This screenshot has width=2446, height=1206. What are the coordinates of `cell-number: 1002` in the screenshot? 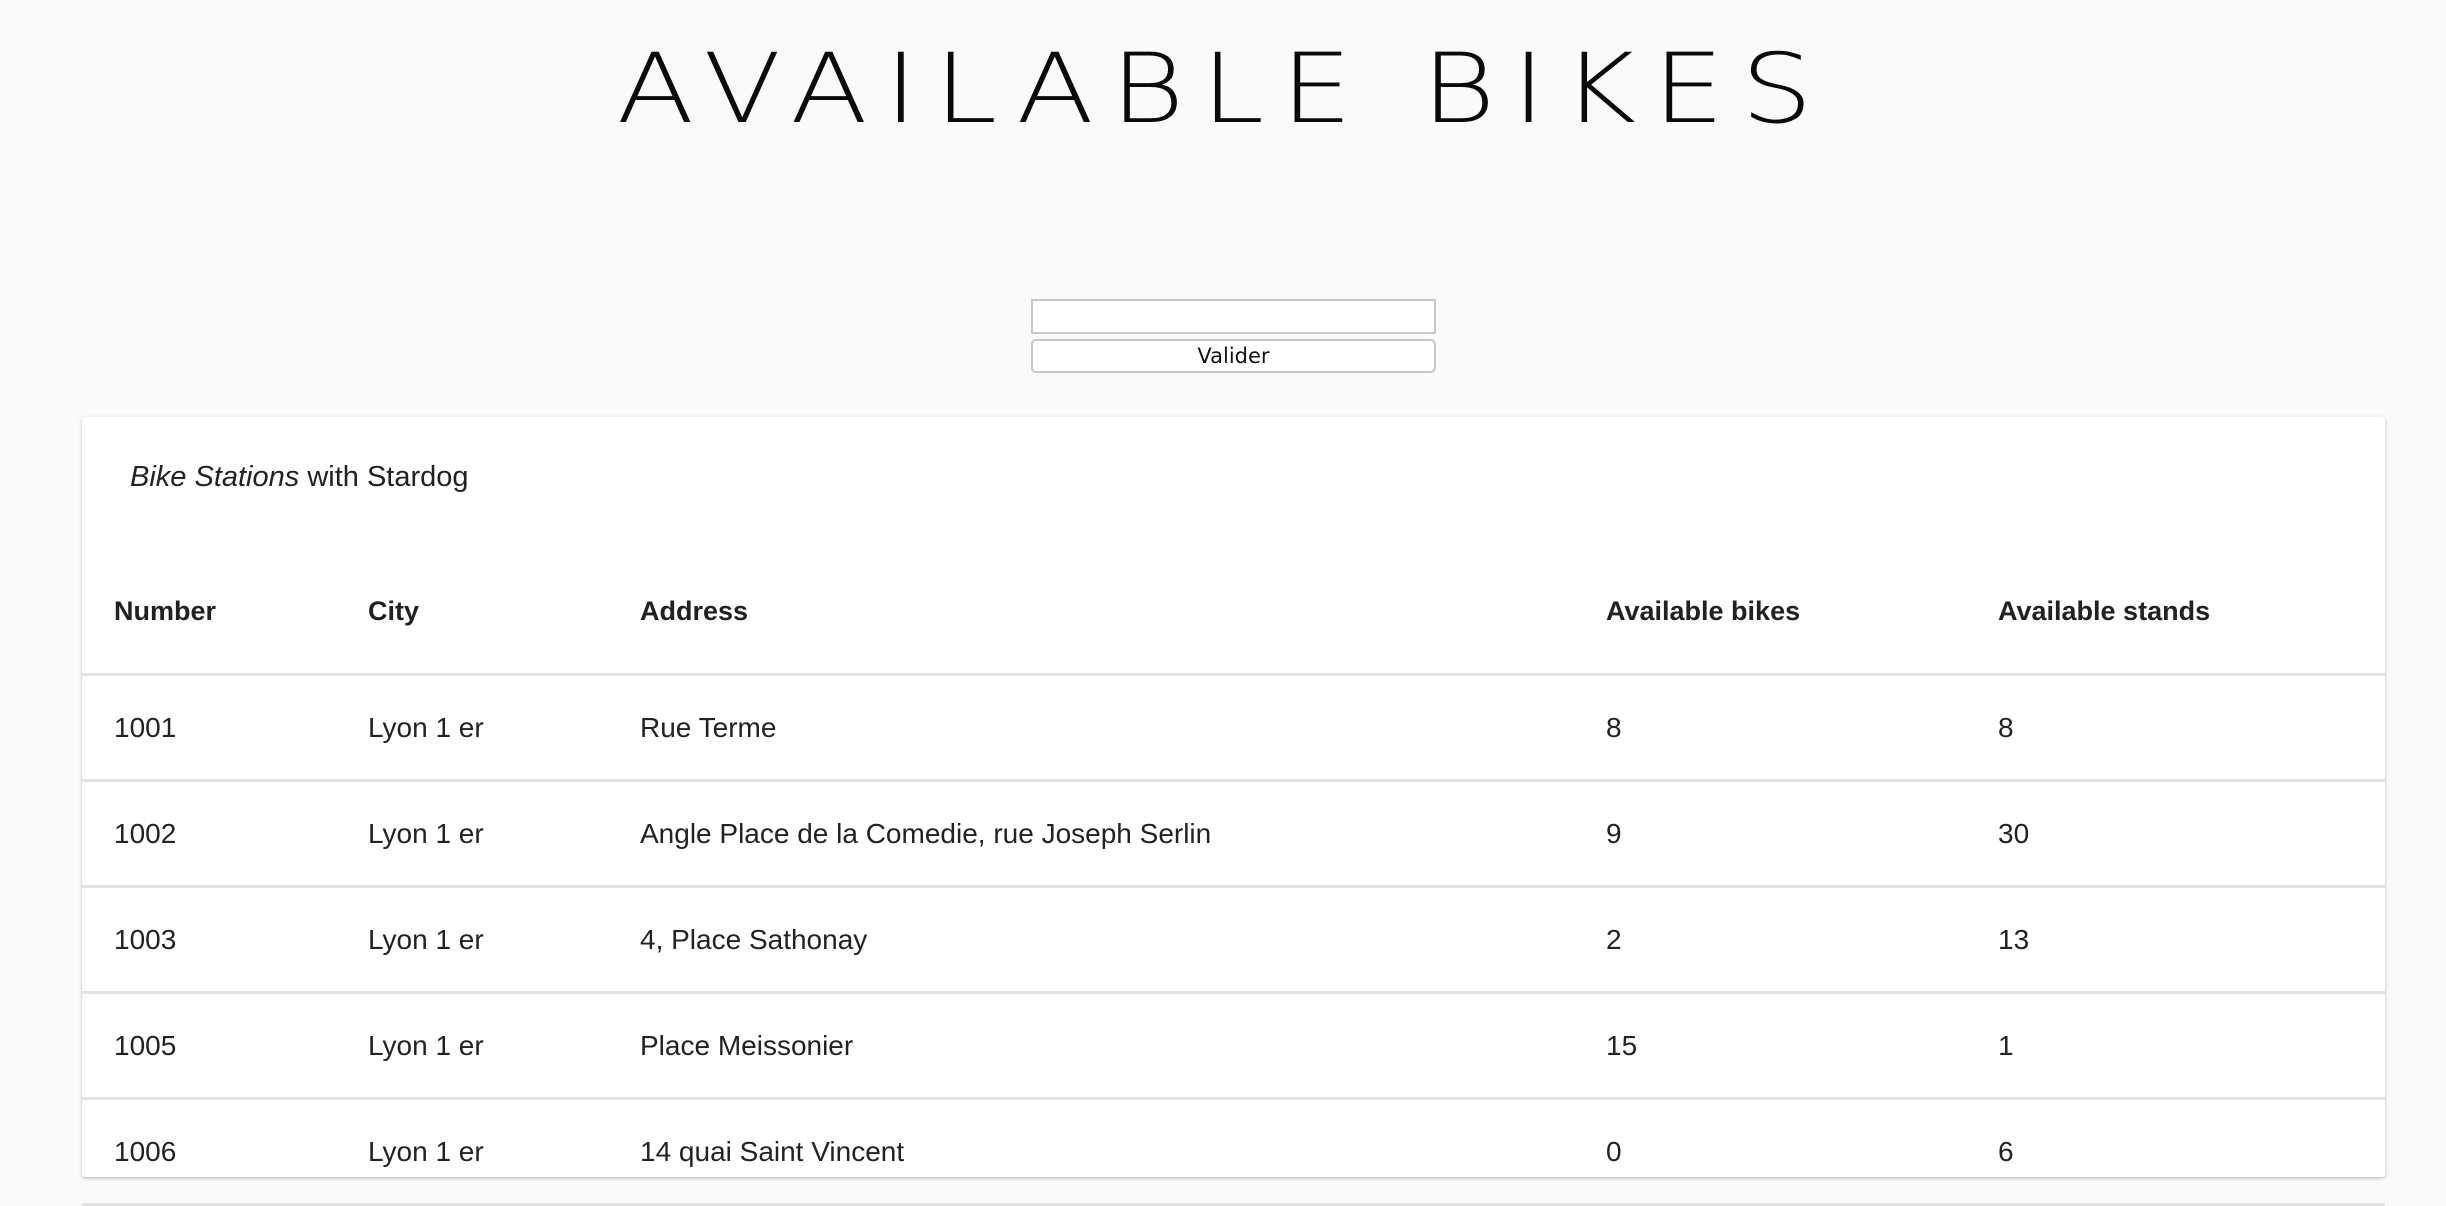 It's located at (209, 834).